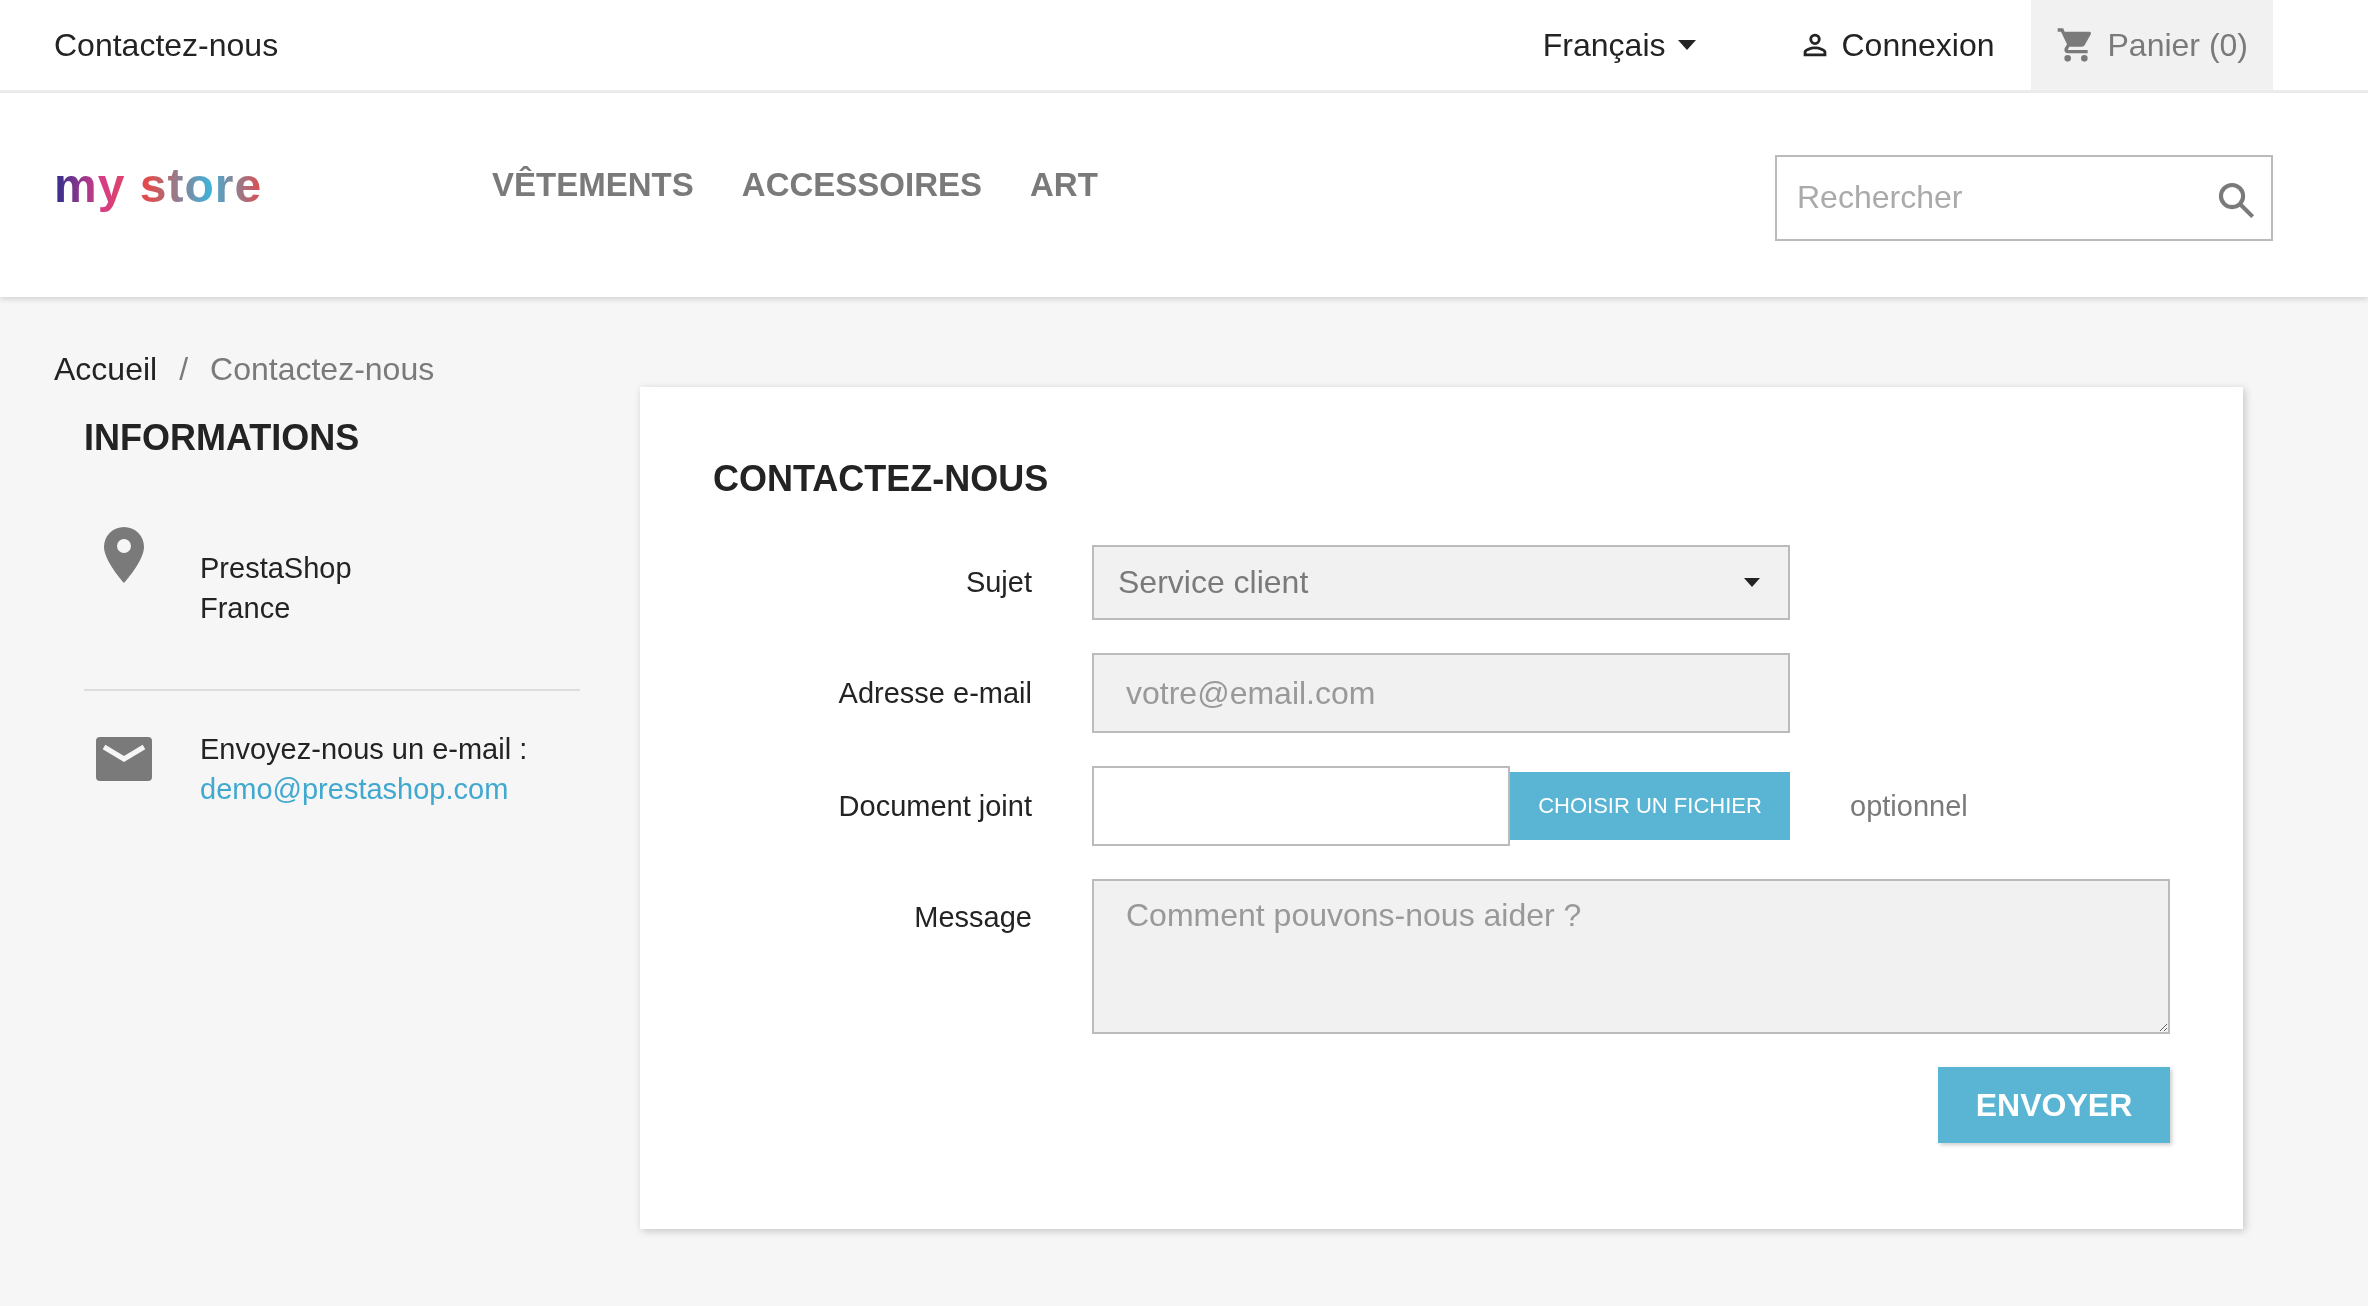 The height and width of the screenshot is (1306, 2368). I want to click on contact-link: Contactez-nous, so click(166, 45).